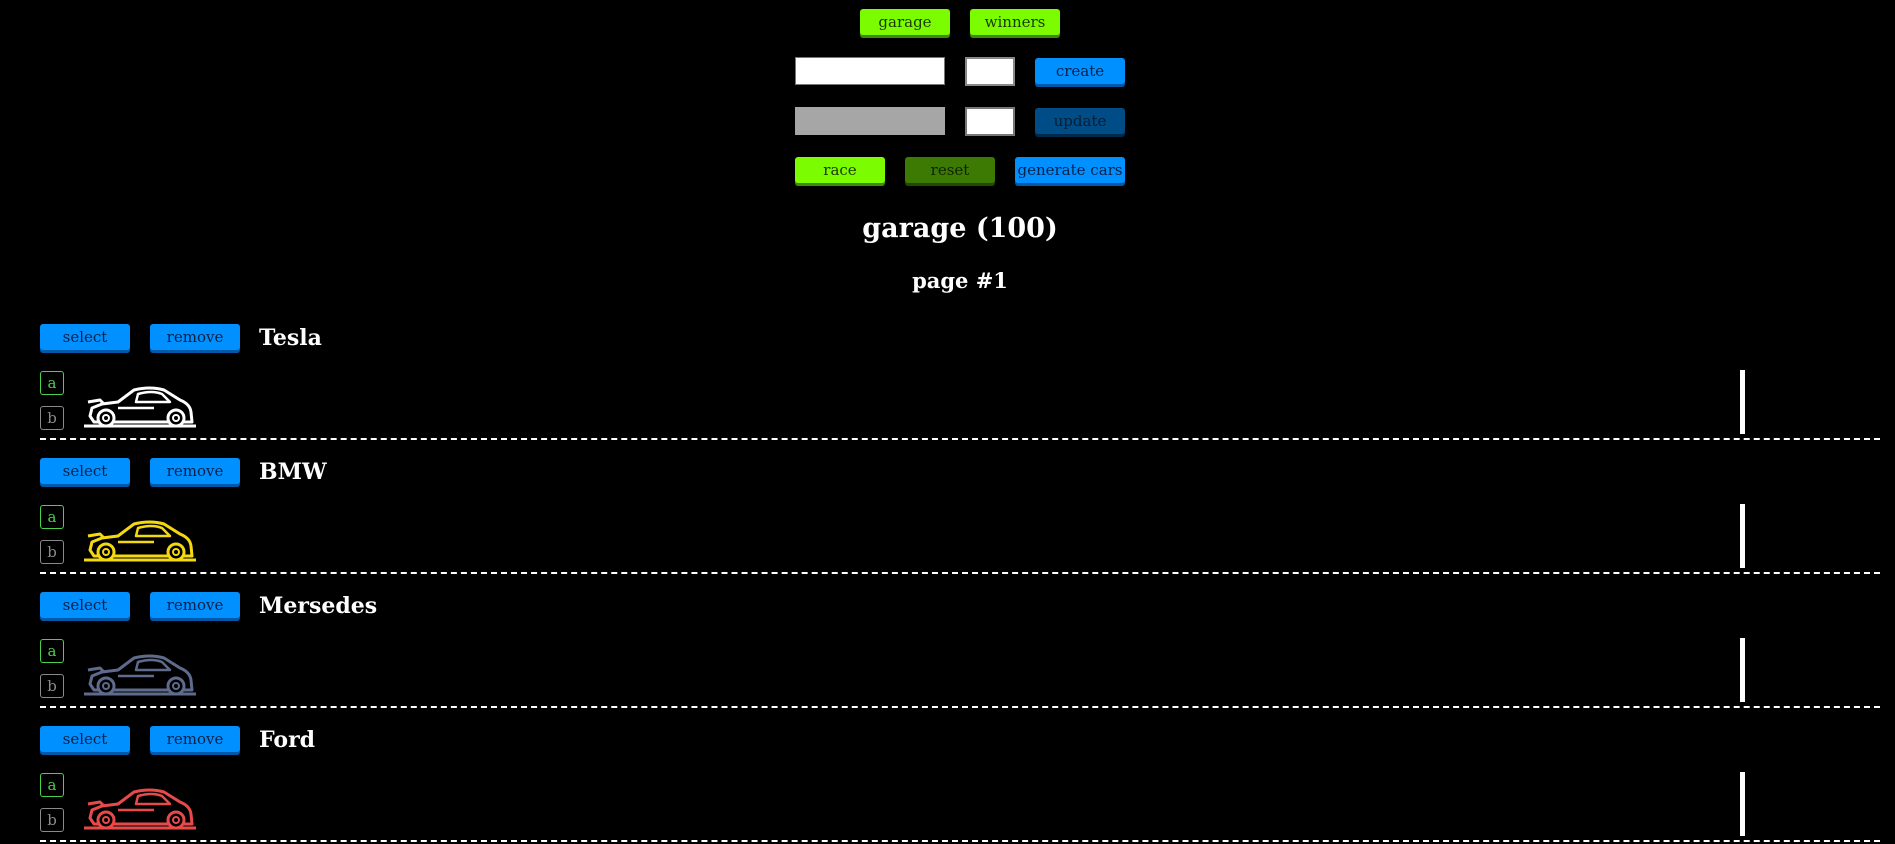 The width and height of the screenshot is (1895, 844). What do you see at coordinates (287, 740) in the screenshot?
I see `car-name: Ford` at bounding box center [287, 740].